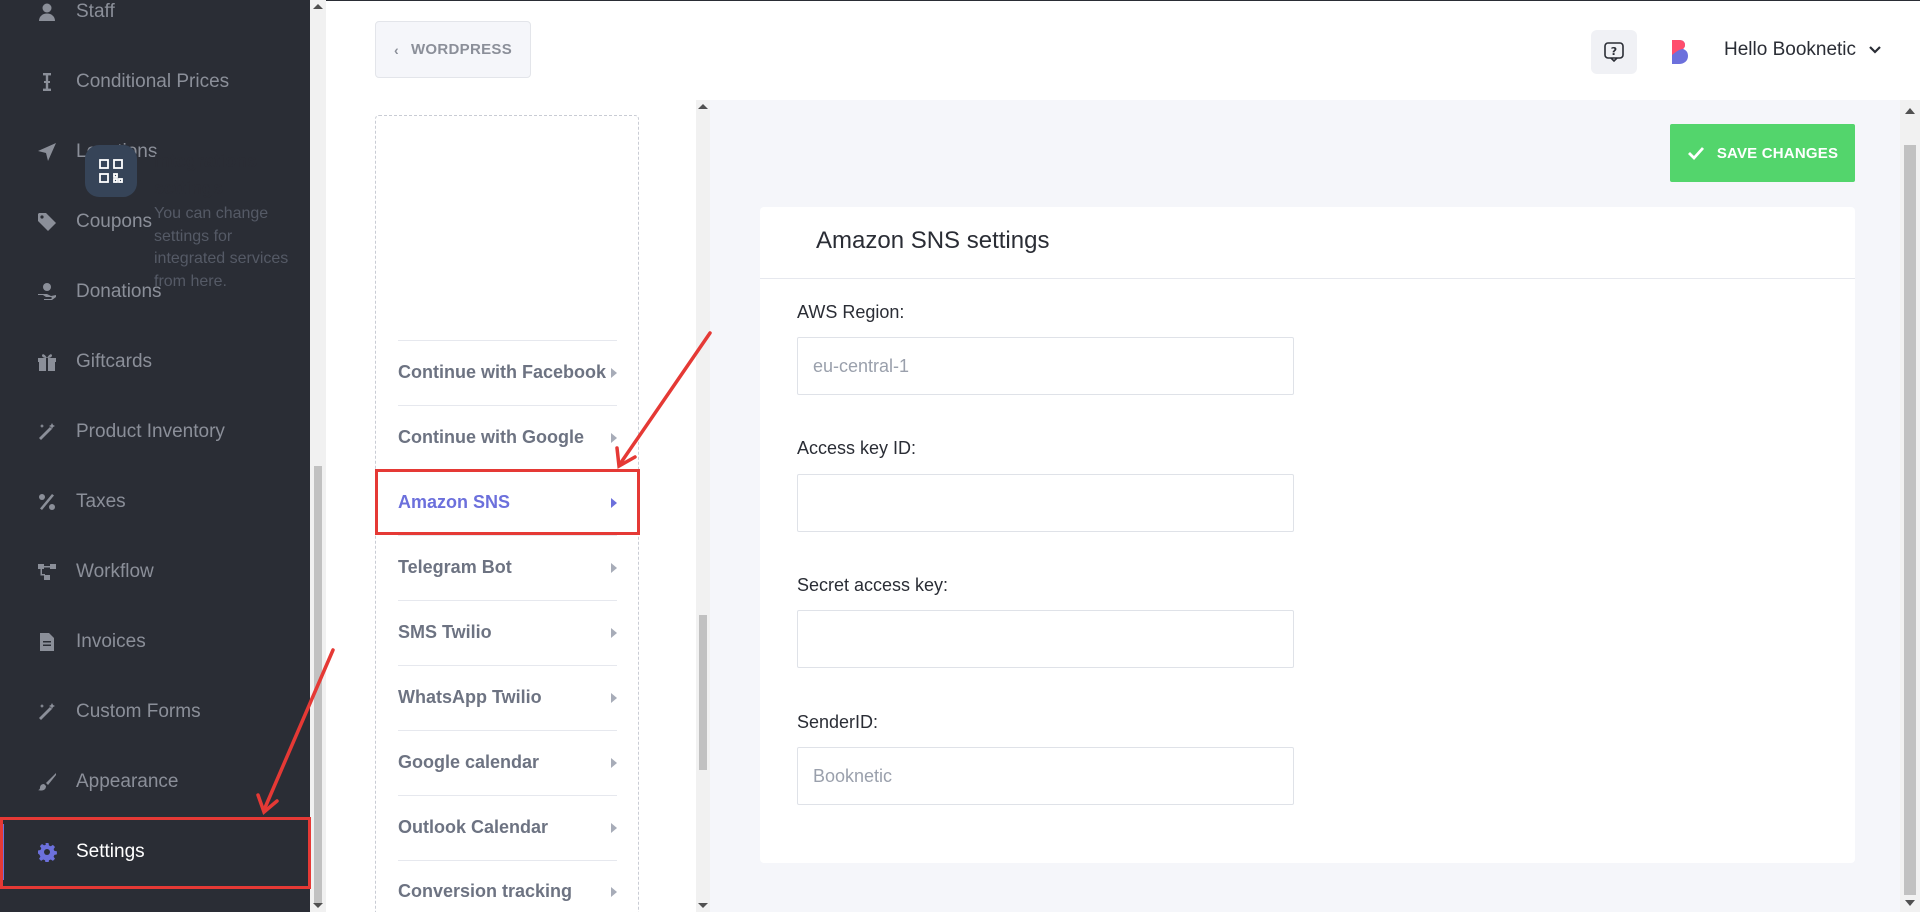  Describe the element at coordinates (470, 697) in the screenshot. I see `menu-item-label: WhatsApp Twilio` at that location.